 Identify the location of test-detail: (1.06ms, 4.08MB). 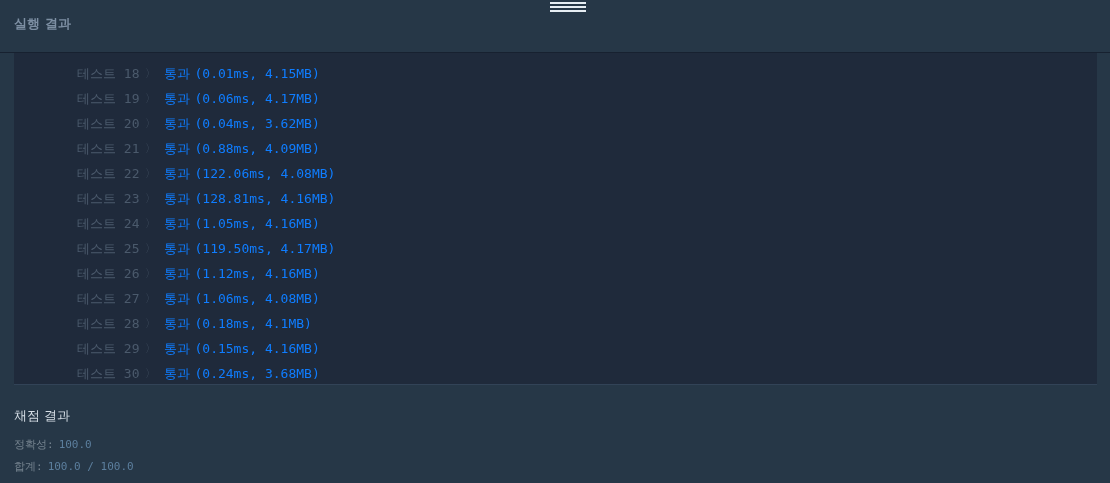
(257, 298).